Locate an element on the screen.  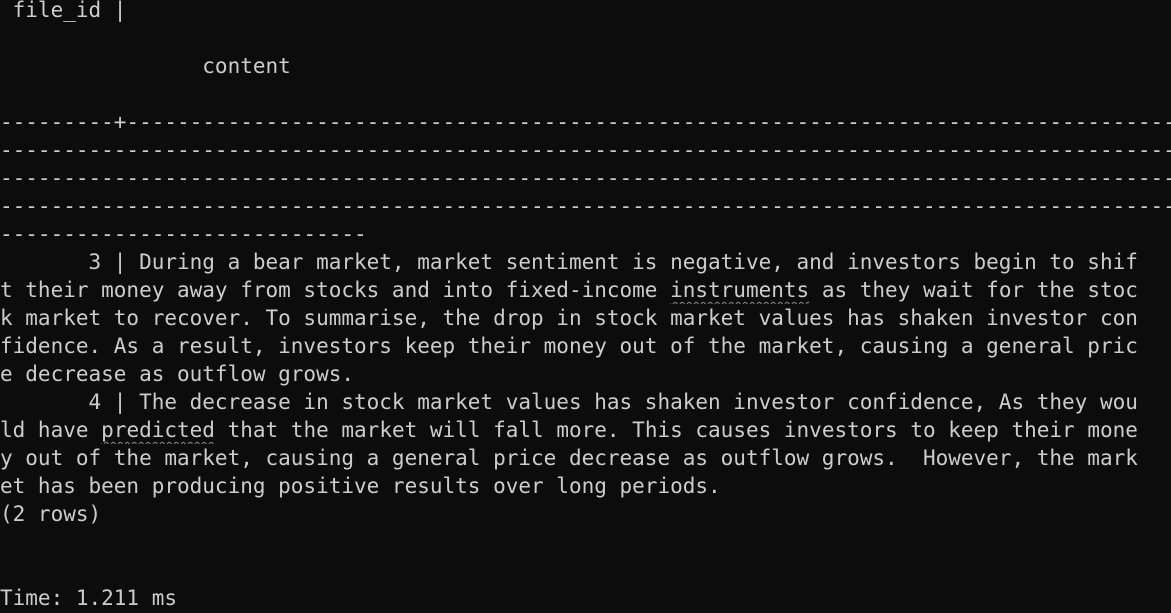
header-file-id: file_id | is located at coordinates (63, 11).